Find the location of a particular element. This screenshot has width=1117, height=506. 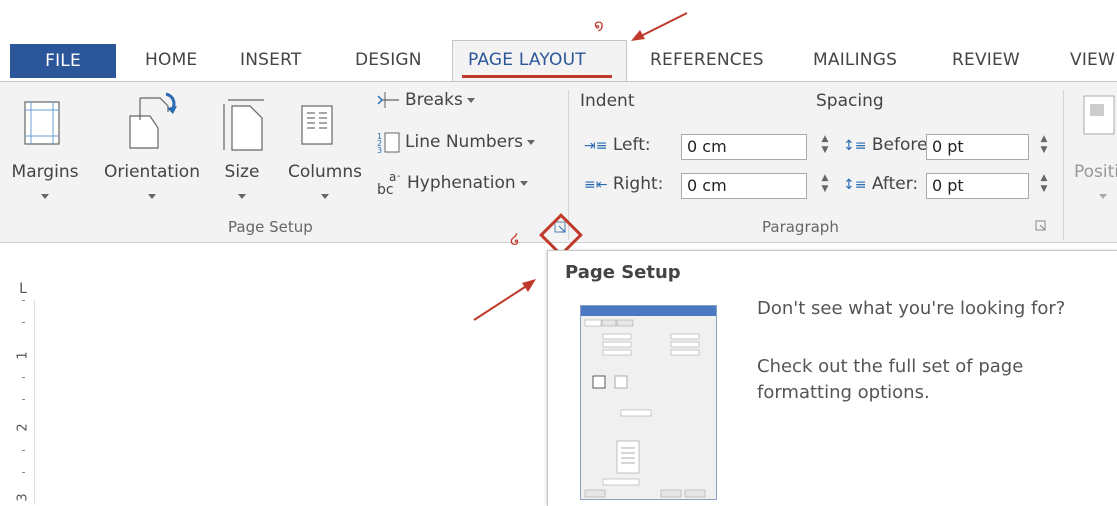

line-numbers-button: 123 Line Numbers is located at coordinates (456, 142).